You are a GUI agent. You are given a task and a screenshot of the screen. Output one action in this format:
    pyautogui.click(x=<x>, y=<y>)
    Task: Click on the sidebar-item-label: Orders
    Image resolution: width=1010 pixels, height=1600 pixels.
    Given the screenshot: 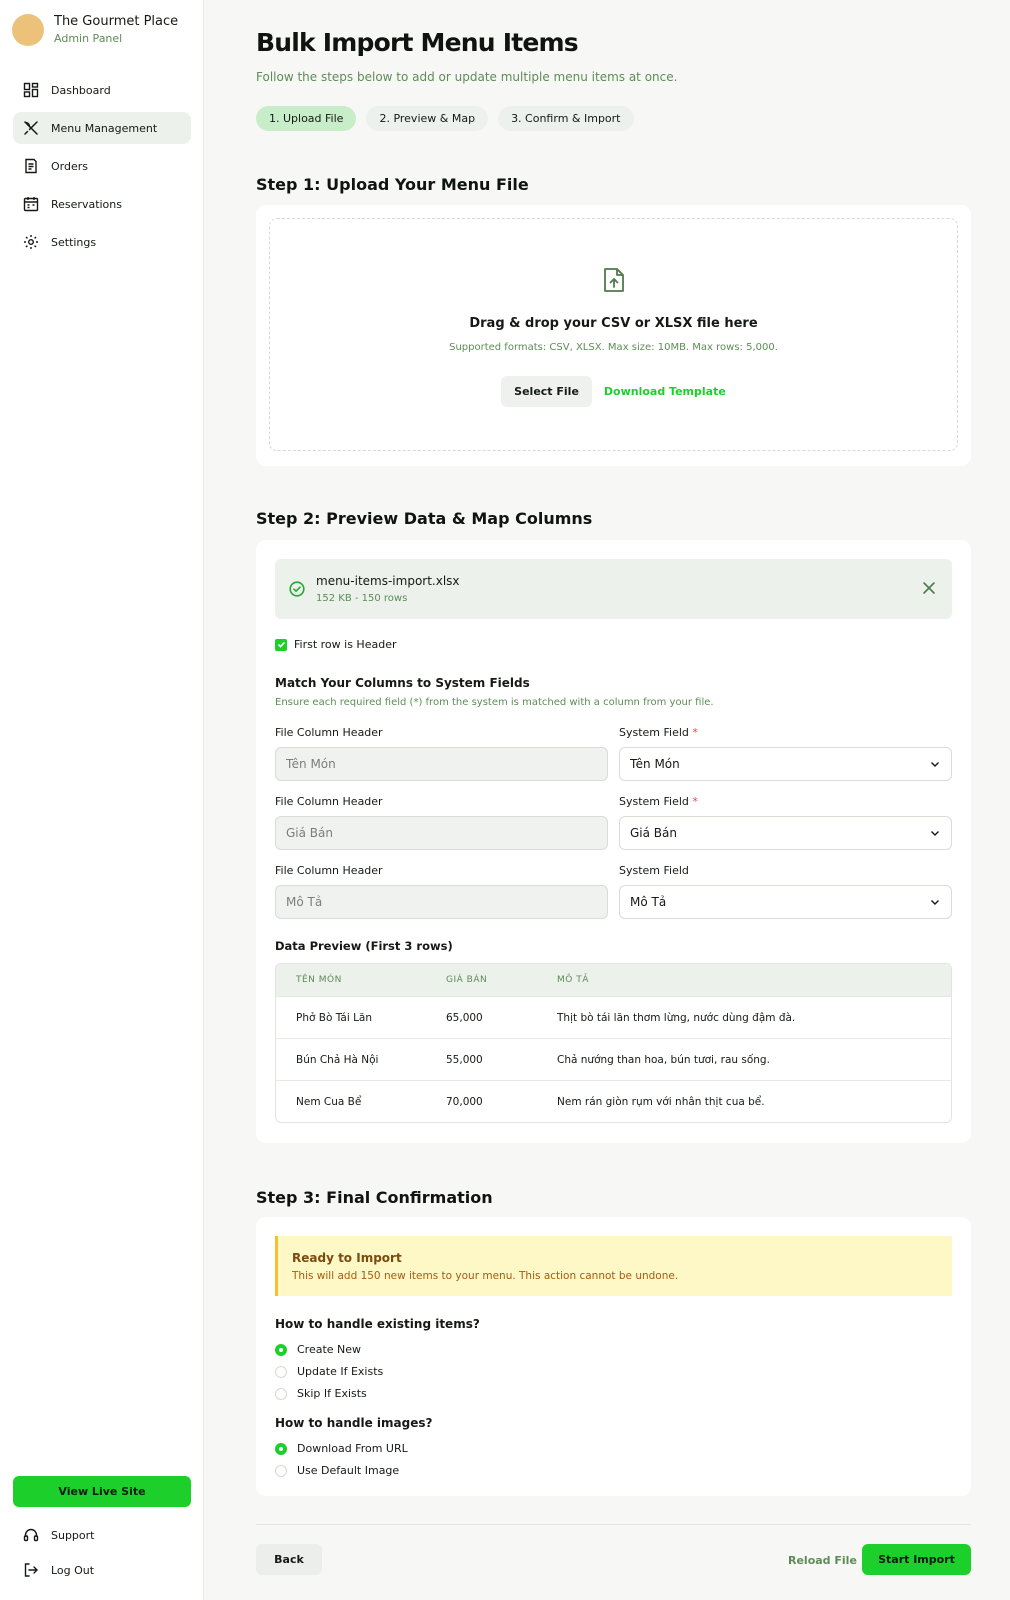 What is the action you would take?
    pyautogui.click(x=69, y=166)
    